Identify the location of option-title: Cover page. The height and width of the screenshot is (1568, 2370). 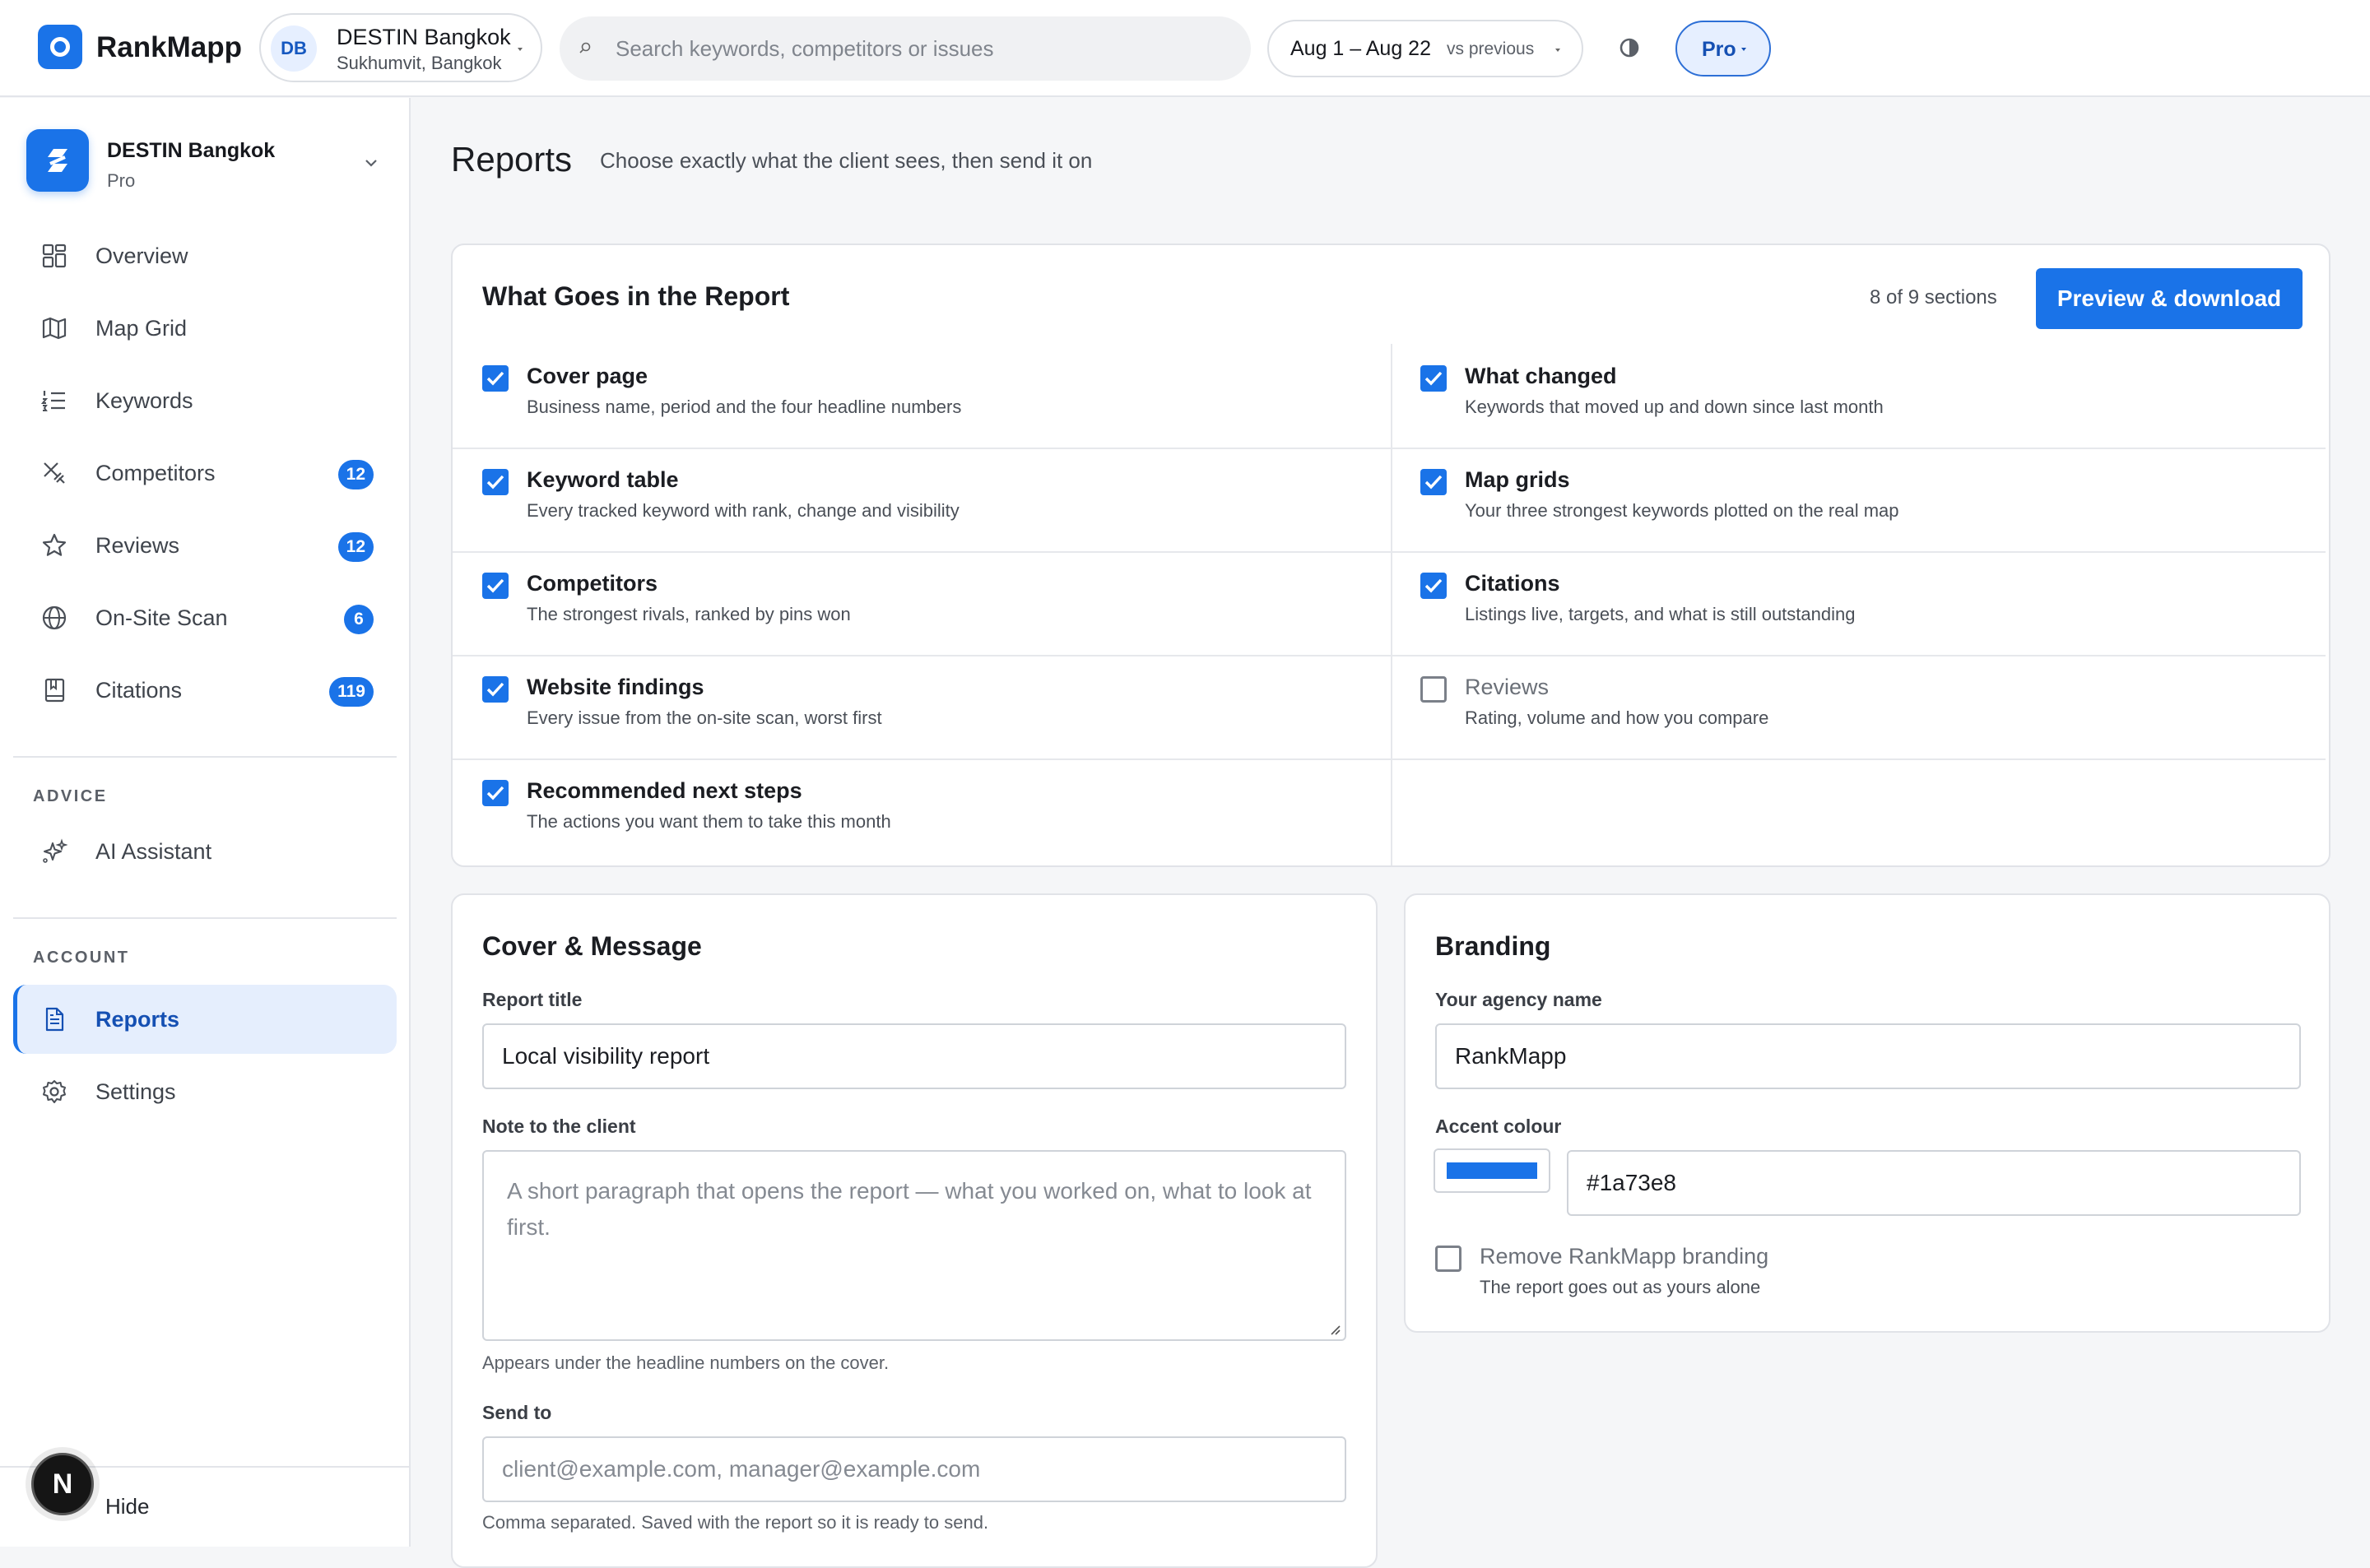
(587, 376).